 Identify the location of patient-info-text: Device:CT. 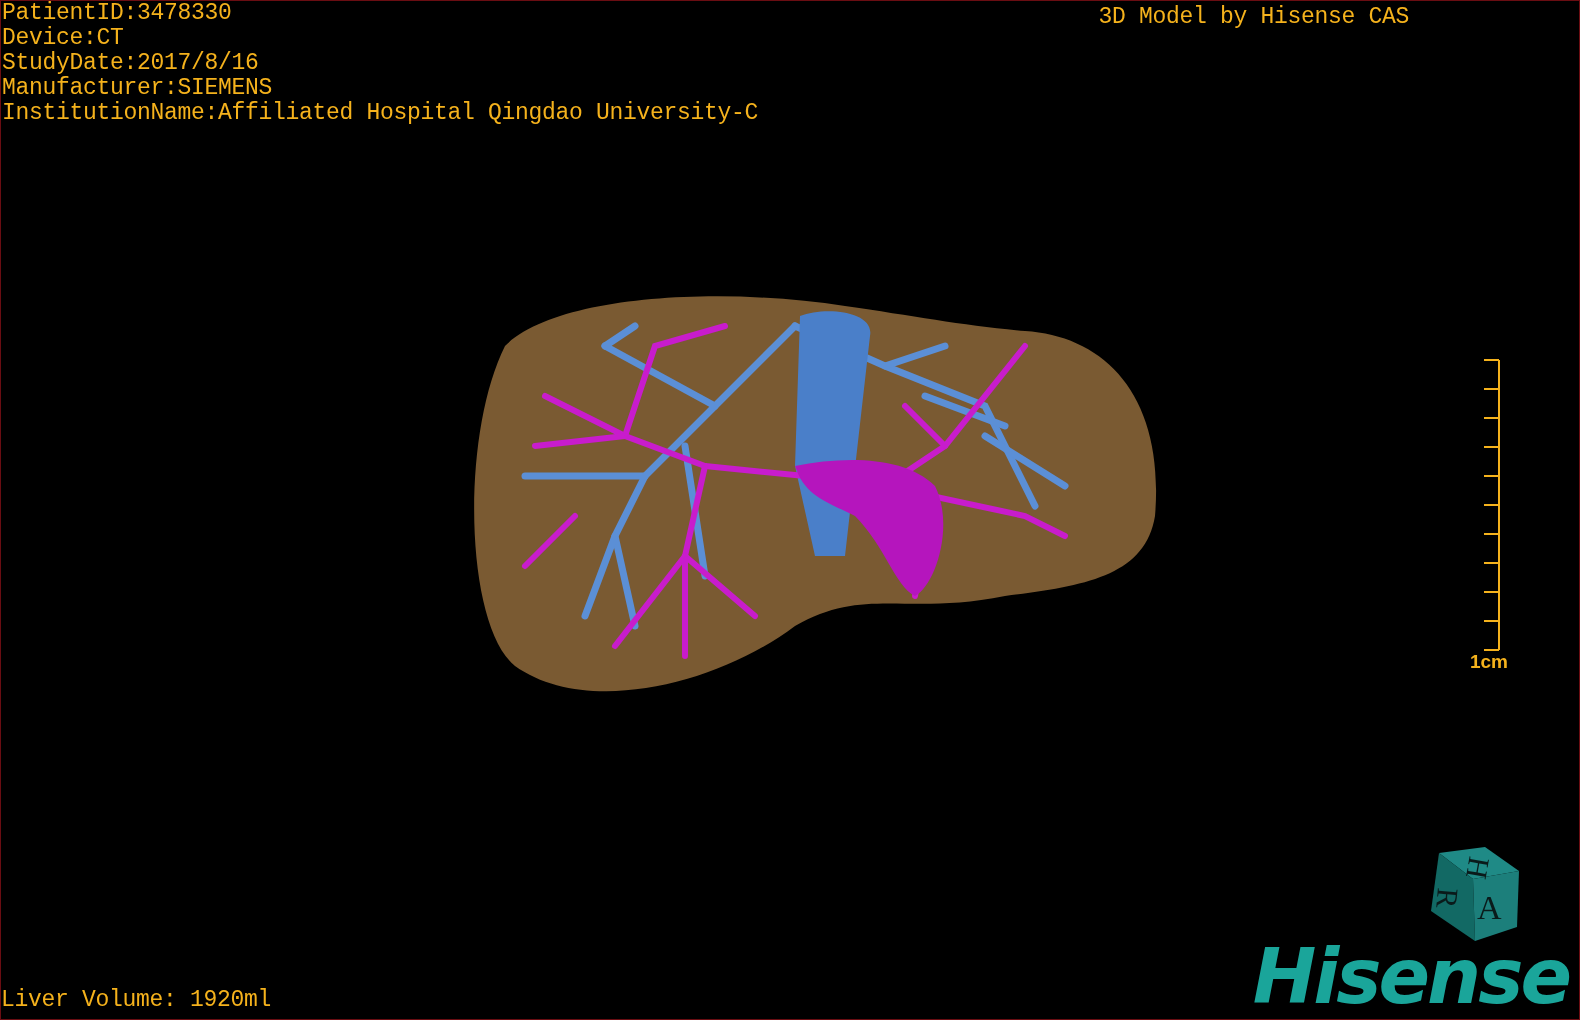
(63, 38).